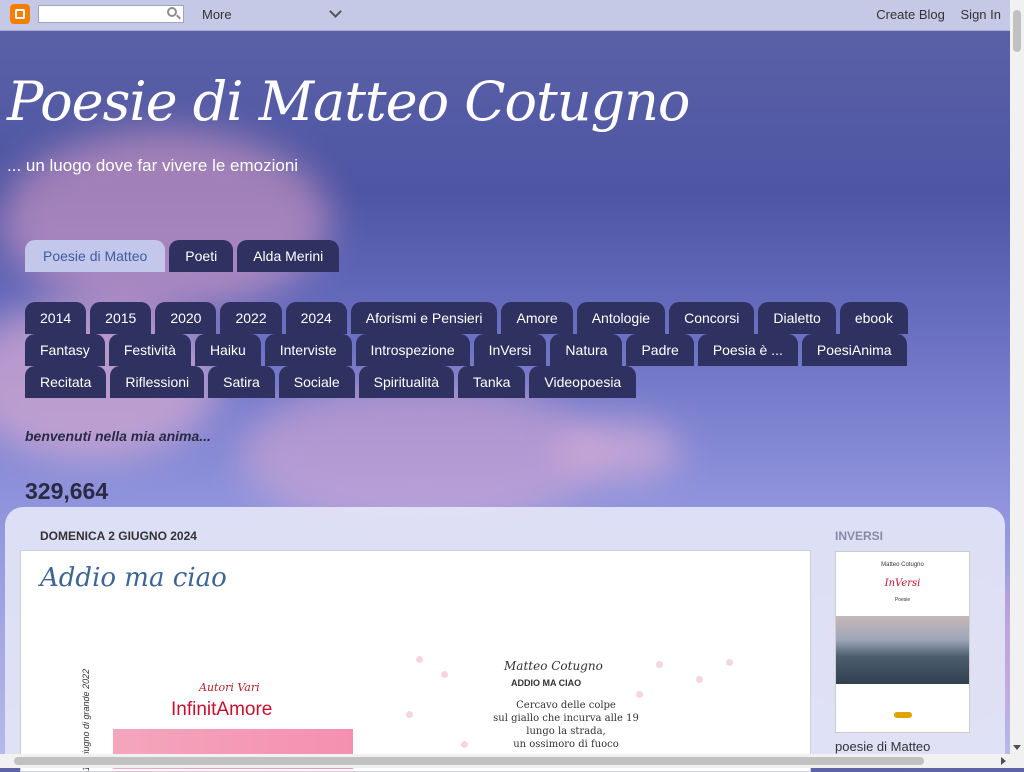  What do you see at coordinates (902, 583) in the screenshot?
I see `sidebar-book-title: InVersi` at bounding box center [902, 583].